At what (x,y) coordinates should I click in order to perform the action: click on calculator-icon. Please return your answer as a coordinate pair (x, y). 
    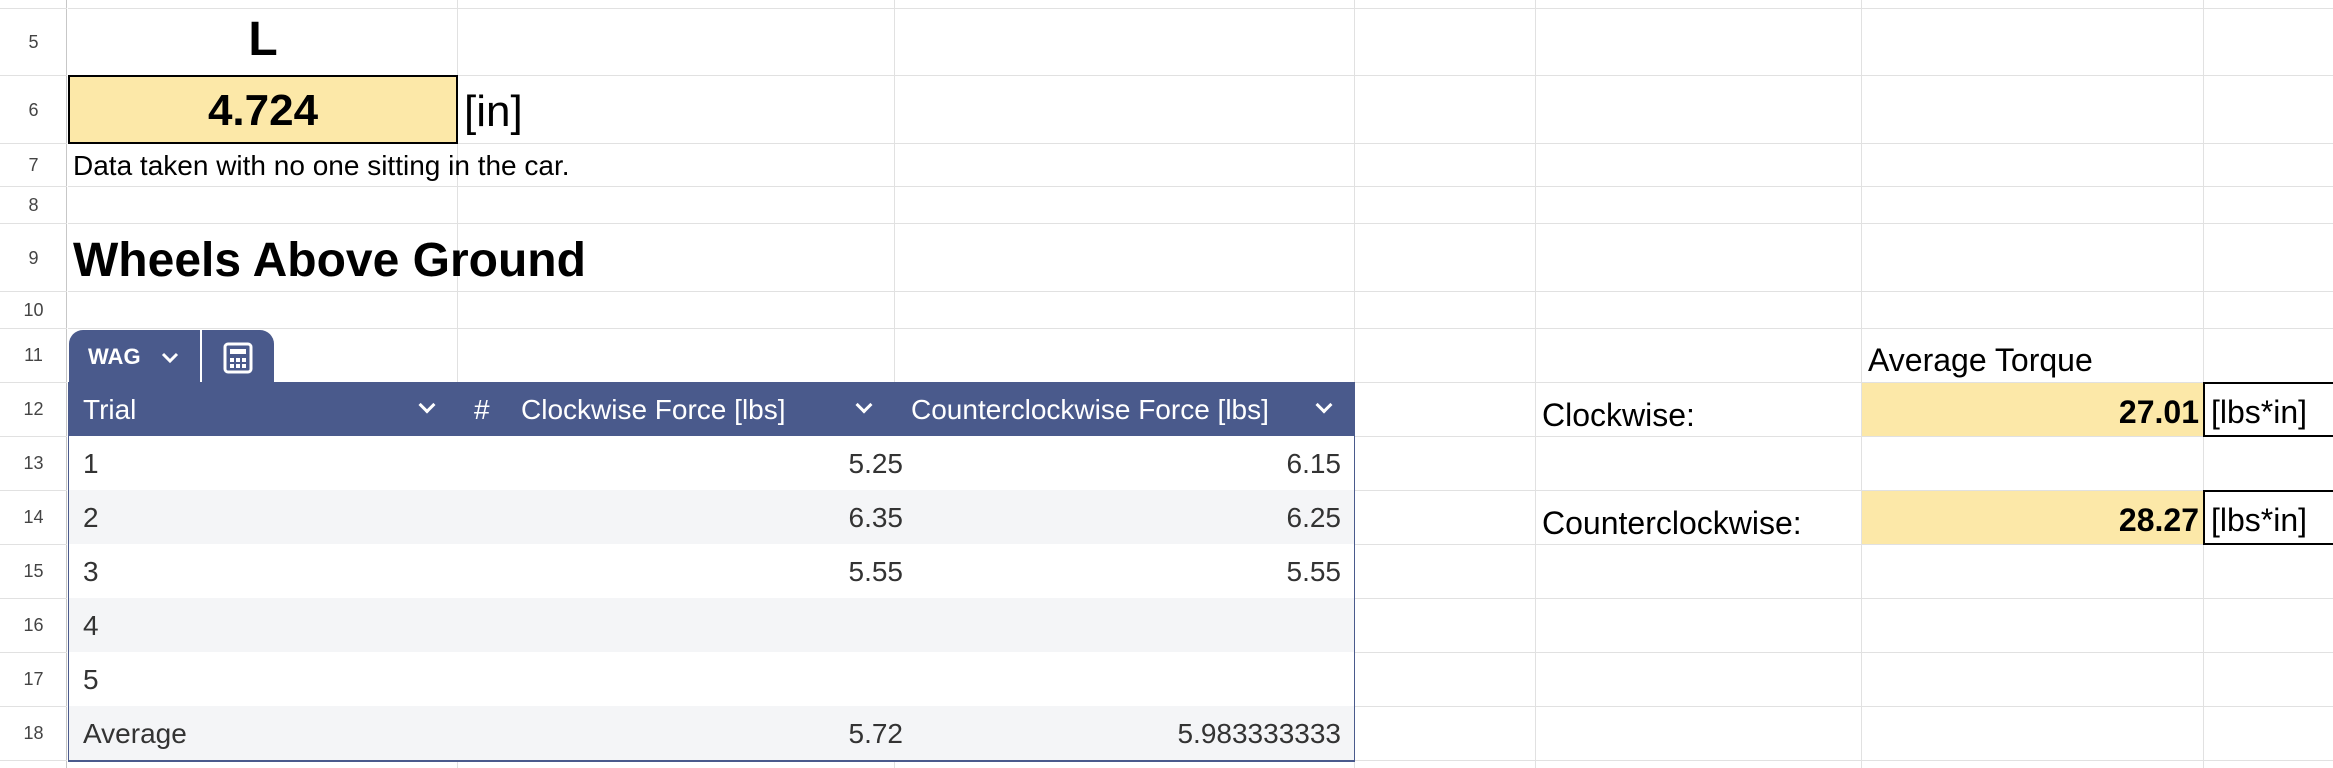
    Looking at the image, I should click on (238, 358).